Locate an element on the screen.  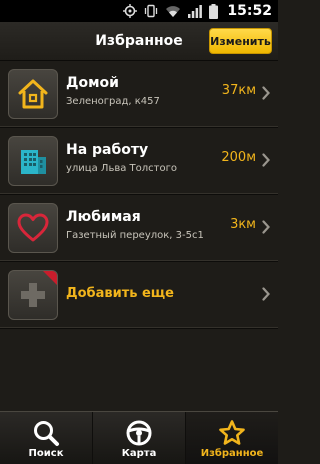
edit-button: Изменить is located at coordinates (240, 41).